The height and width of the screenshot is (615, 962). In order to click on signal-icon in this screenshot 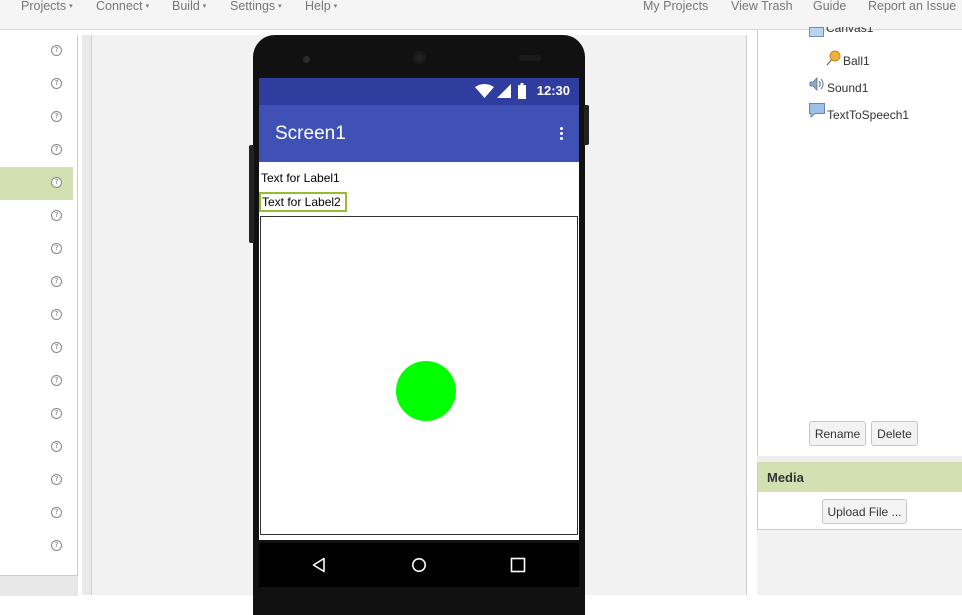, I will do `click(504, 91)`.